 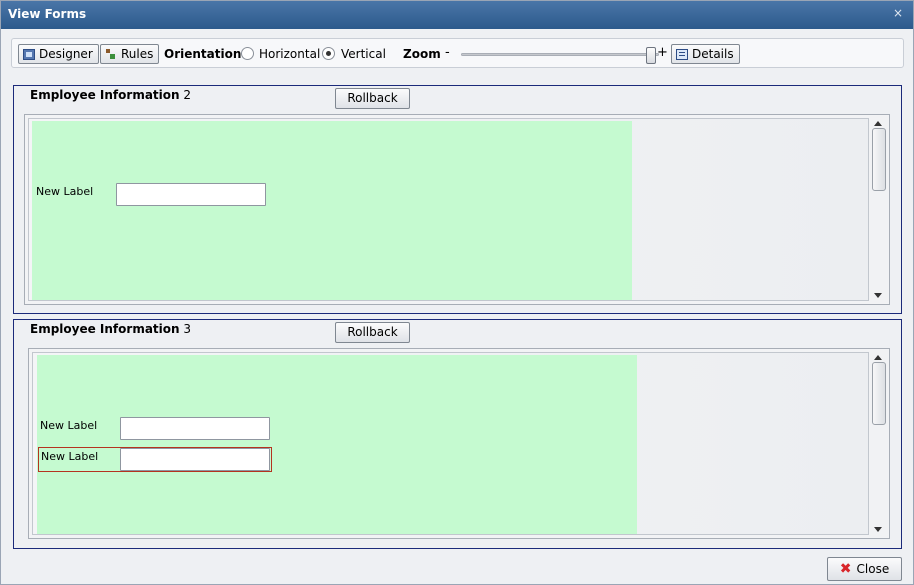 I want to click on details-icon, so click(x=682, y=54).